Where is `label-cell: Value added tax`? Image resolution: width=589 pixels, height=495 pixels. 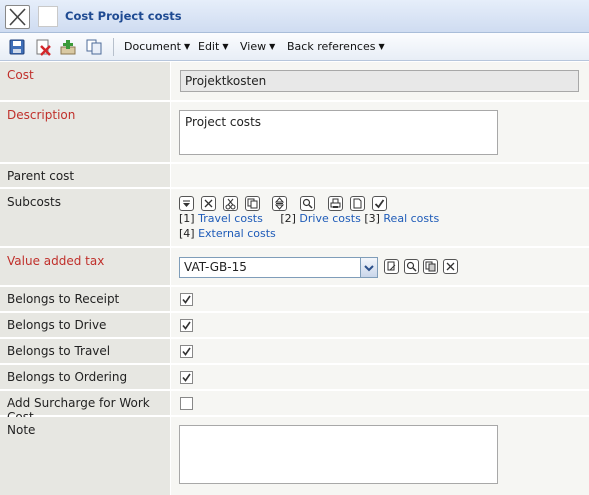
label-cell: Value added tax is located at coordinates (85, 266).